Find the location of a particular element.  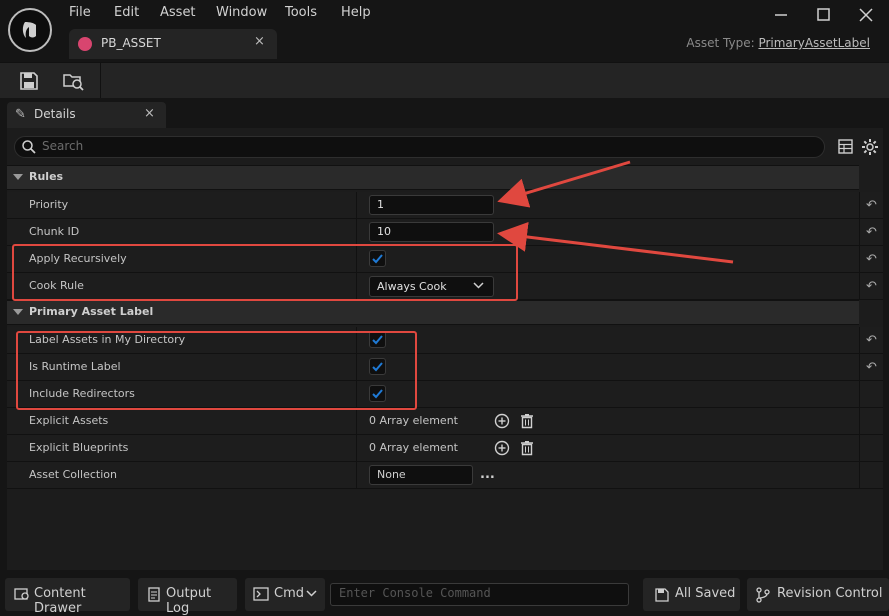

all-saved-label: All Saved is located at coordinates (705, 593).